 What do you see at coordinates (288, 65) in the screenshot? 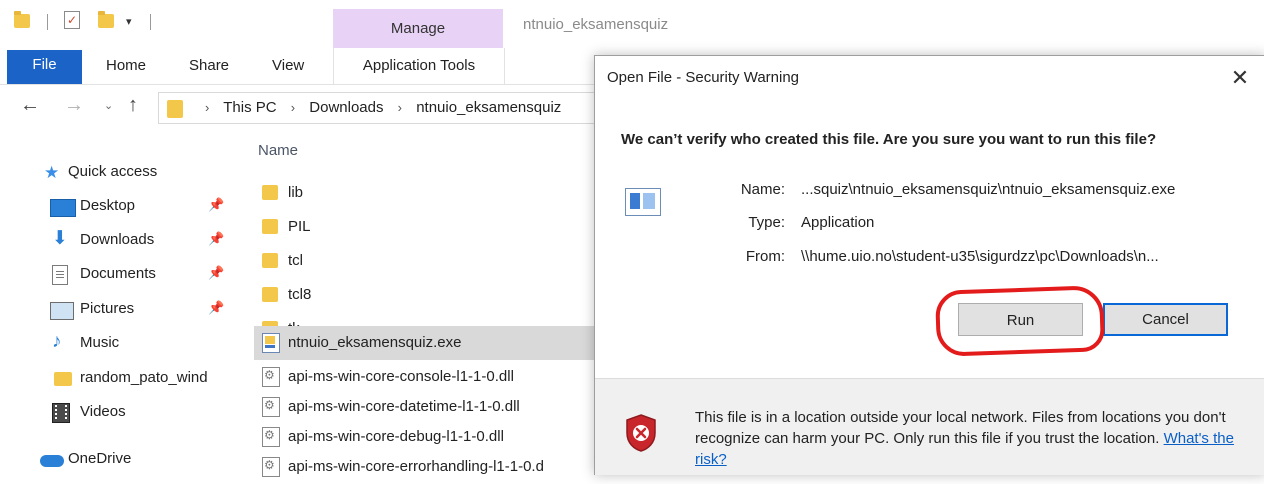
I see `tab-view: View` at bounding box center [288, 65].